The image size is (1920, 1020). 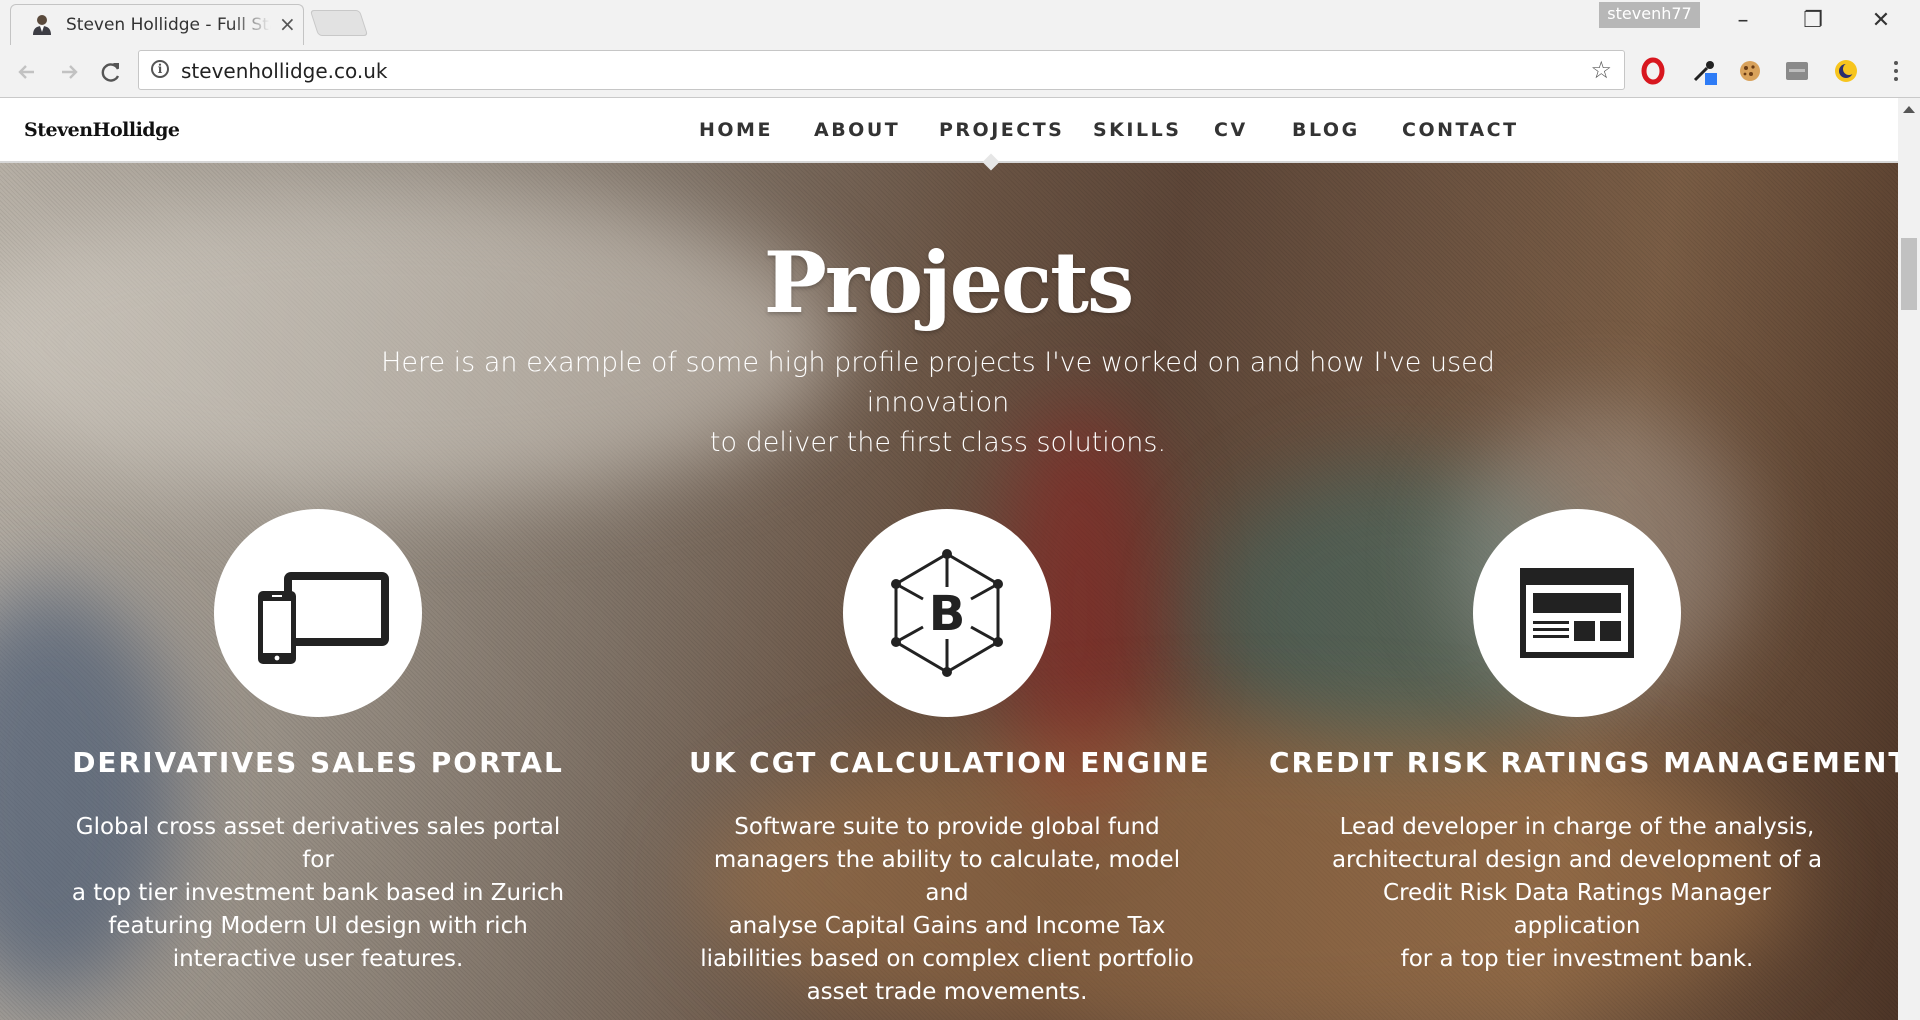 I want to click on subtitle-line: to deliver the first class solutions., so click(x=938, y=442).